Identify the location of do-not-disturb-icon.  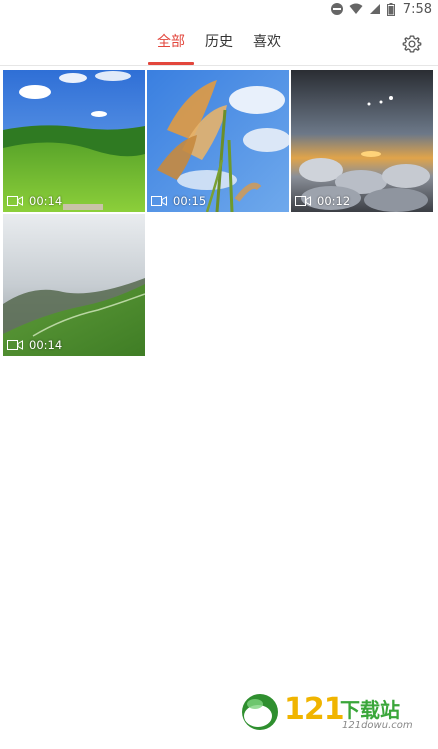
(336, 9).